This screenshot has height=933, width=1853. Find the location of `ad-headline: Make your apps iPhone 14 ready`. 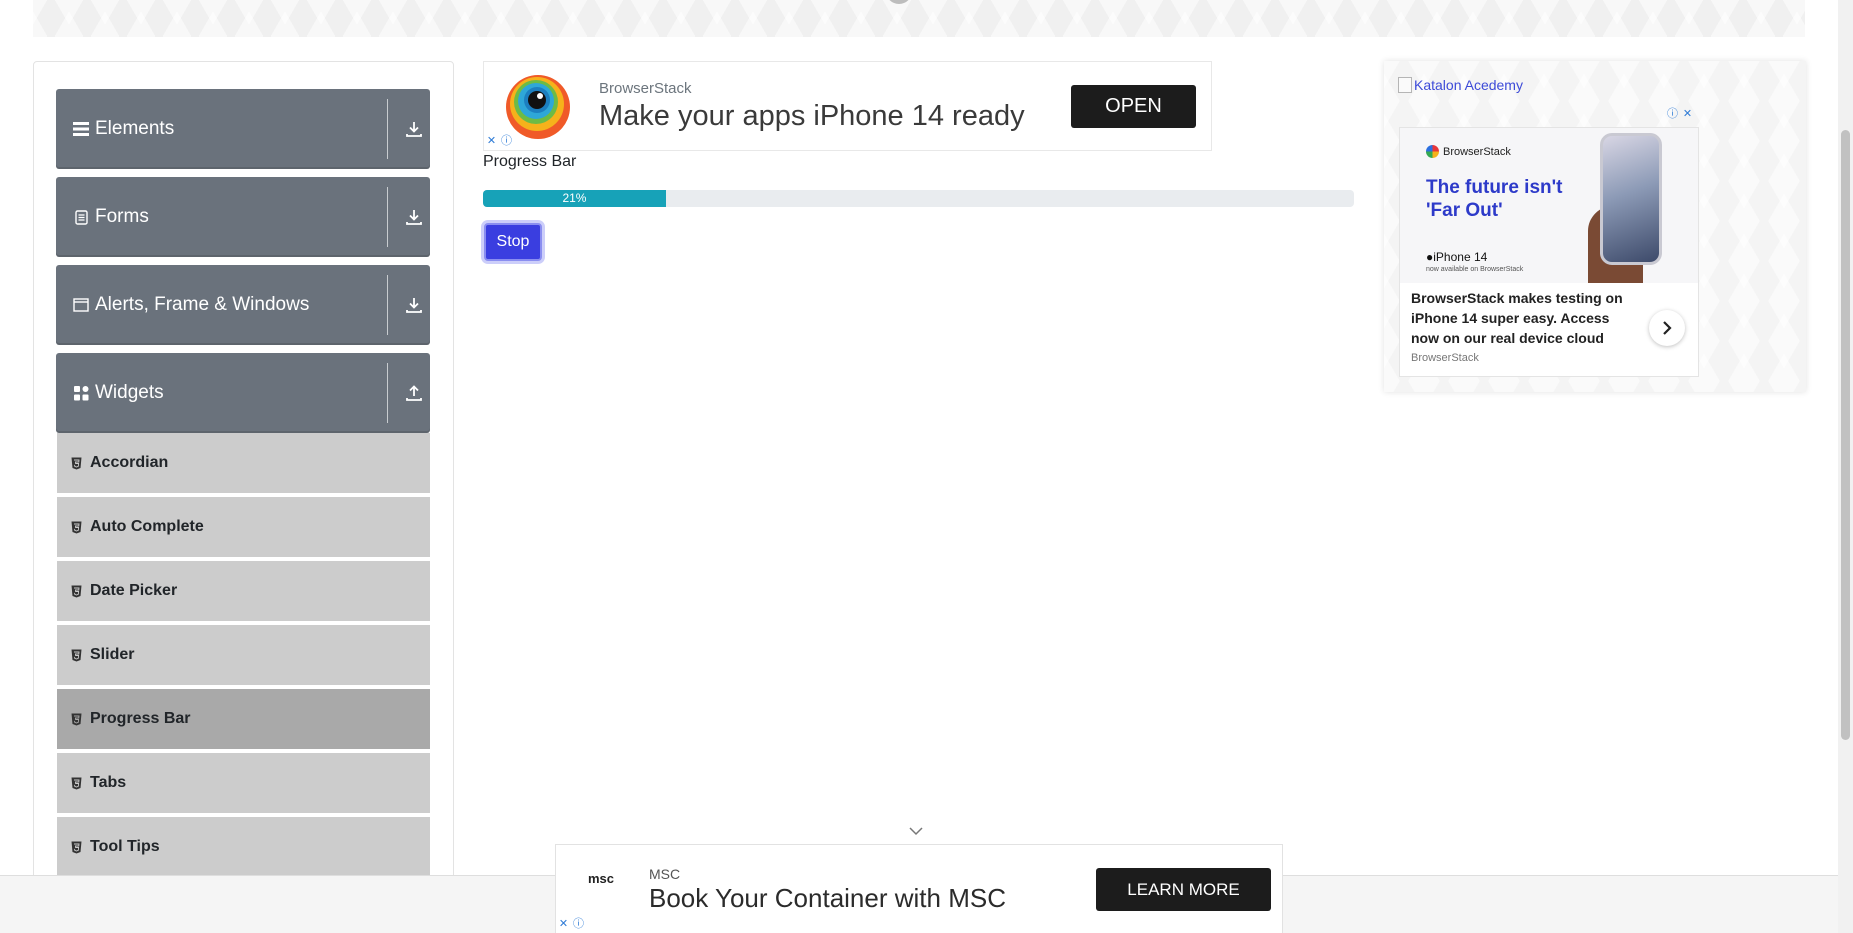

ad-headline: Make your apps iPhone 14 ready is located at coordinates (812, 116).